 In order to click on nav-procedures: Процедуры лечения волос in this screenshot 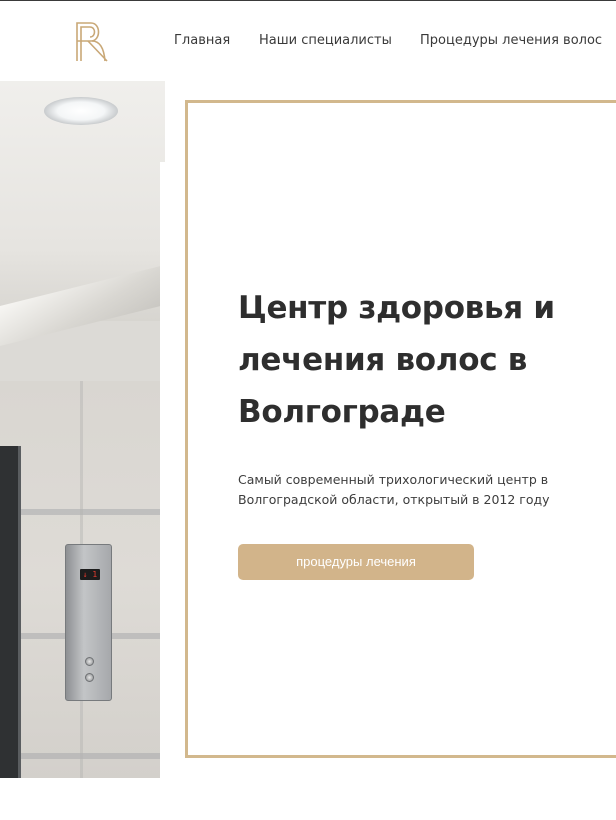, I will do `click(511, 41)`.